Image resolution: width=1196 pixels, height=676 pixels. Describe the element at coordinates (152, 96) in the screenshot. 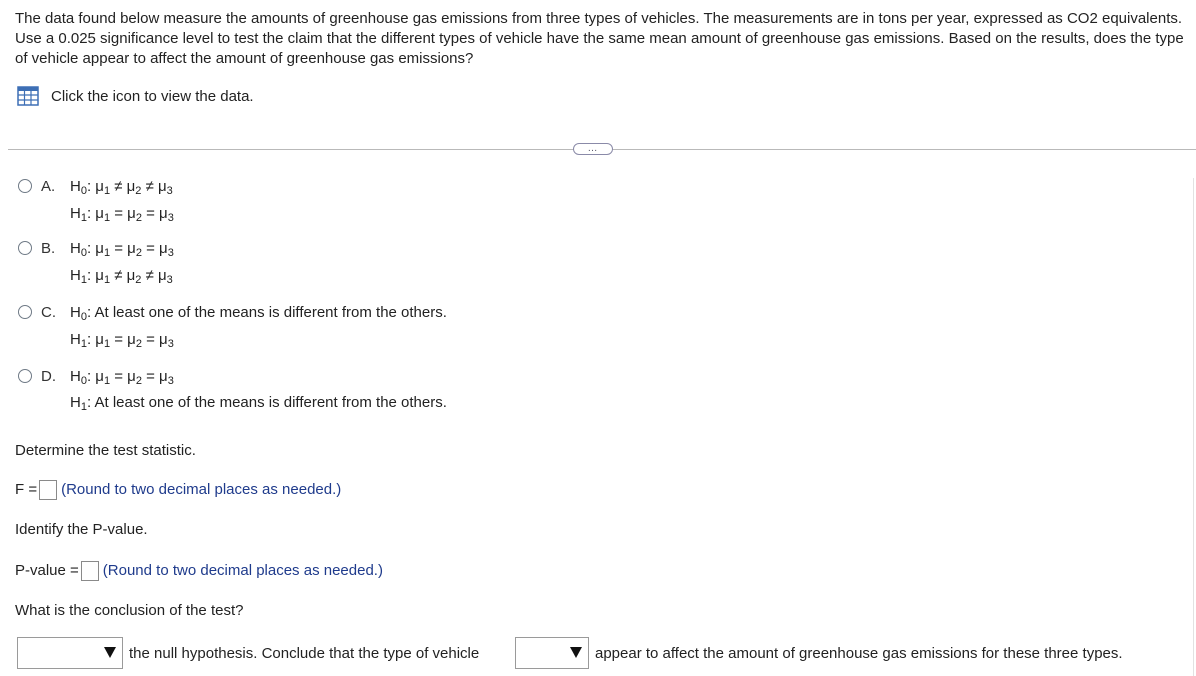

I see `view-data-label: Click the icon to view the data.` at that location.